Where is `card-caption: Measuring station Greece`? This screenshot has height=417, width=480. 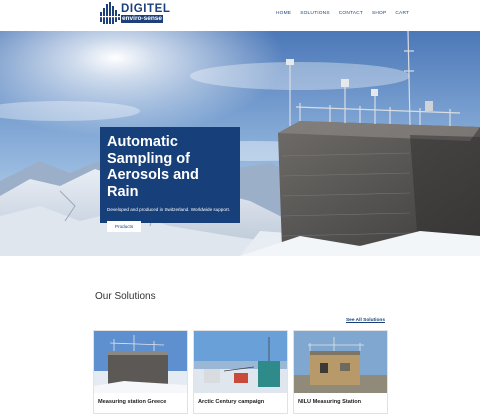 card-caption: Measuring station Greece is located at coordinates (132, 402).